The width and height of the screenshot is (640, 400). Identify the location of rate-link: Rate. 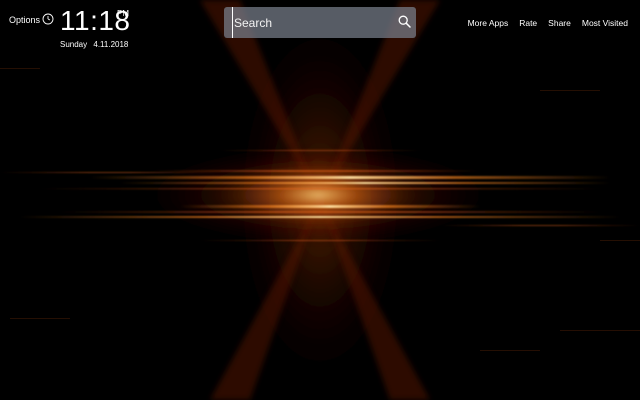
(528, 23).